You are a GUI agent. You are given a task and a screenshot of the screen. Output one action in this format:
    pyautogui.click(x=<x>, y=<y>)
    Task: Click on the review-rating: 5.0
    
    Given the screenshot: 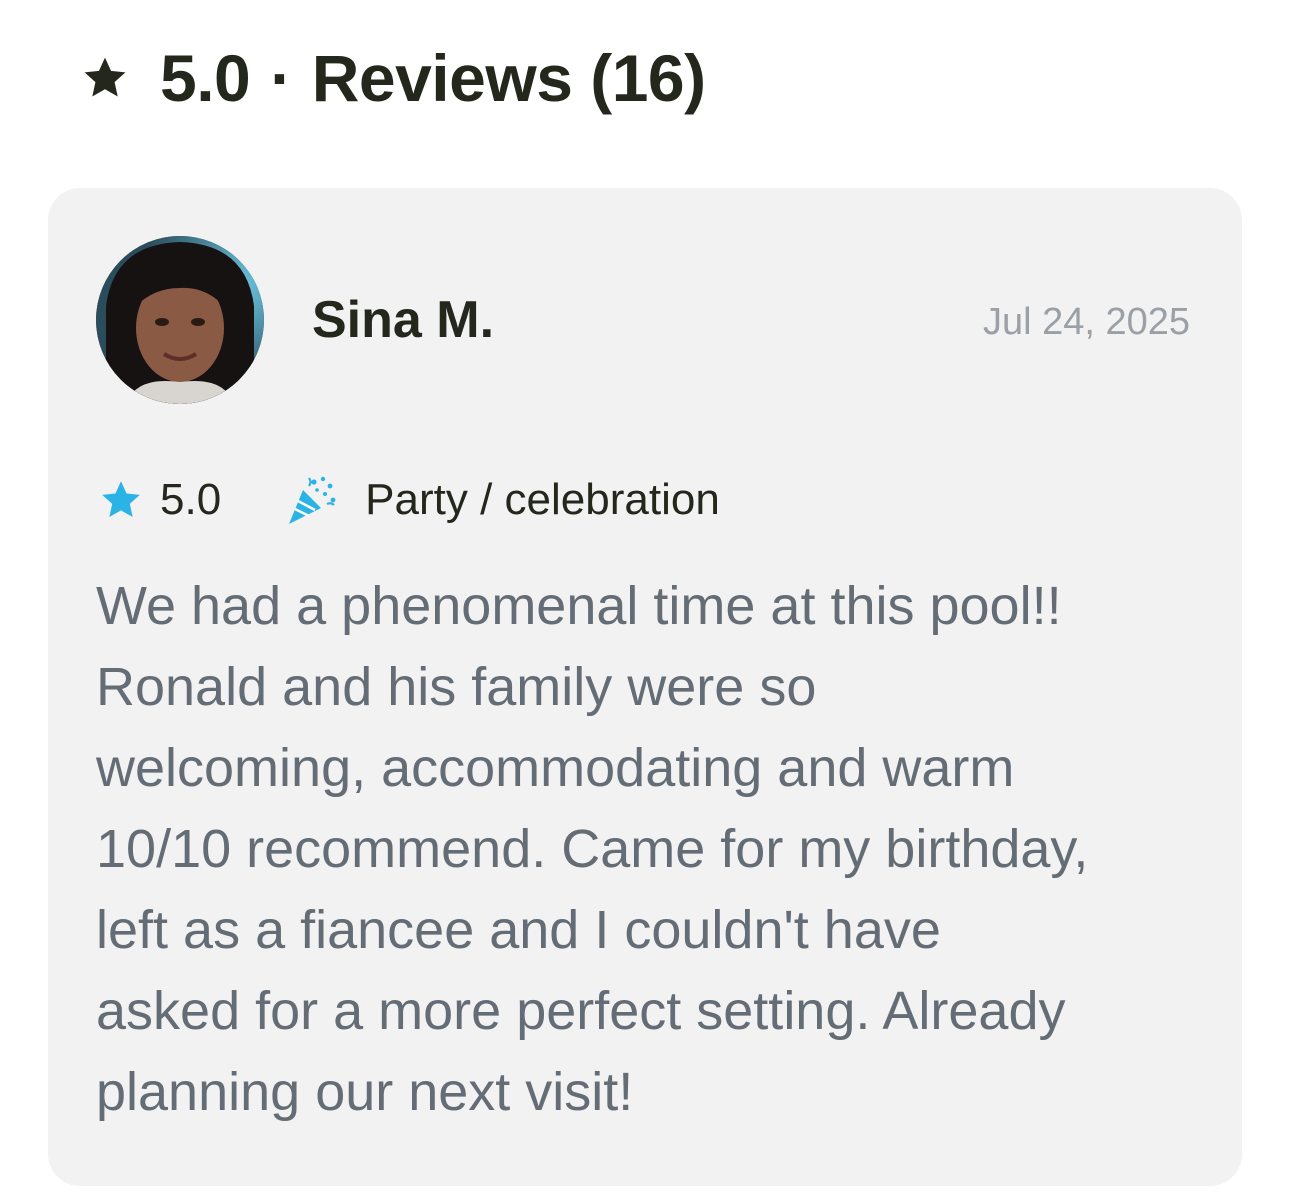 What is the action you would take?
    pyautogui.click(x=191, y=499)
    